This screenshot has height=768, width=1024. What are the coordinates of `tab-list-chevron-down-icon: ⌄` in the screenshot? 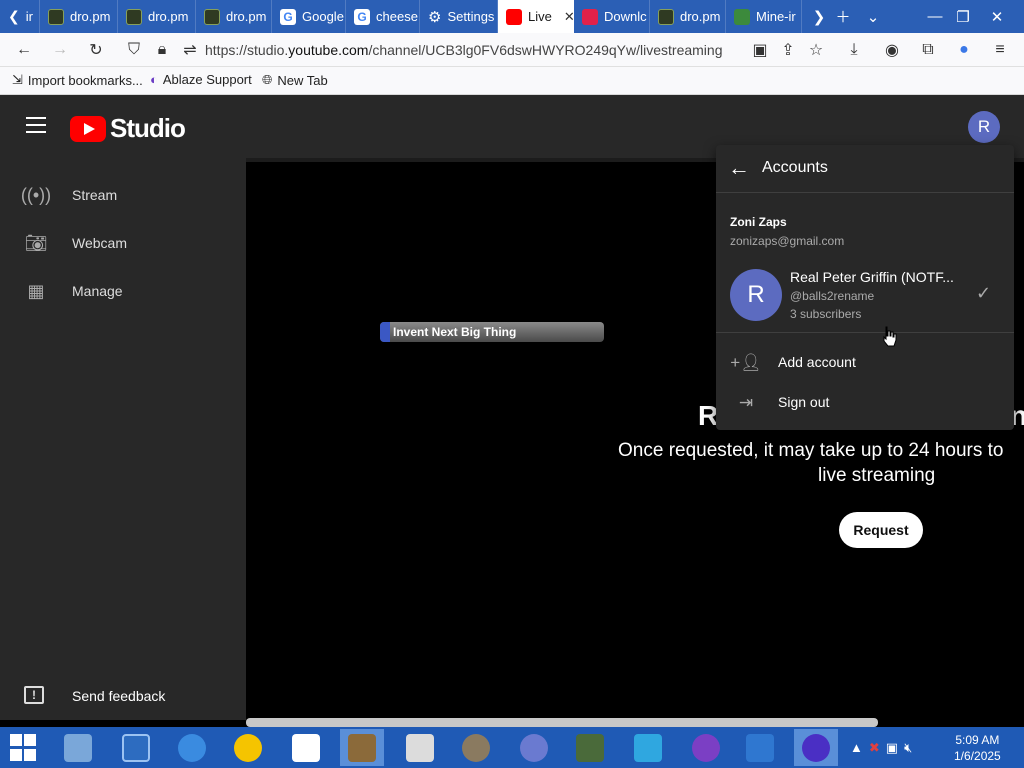 It's located at (873, 16).